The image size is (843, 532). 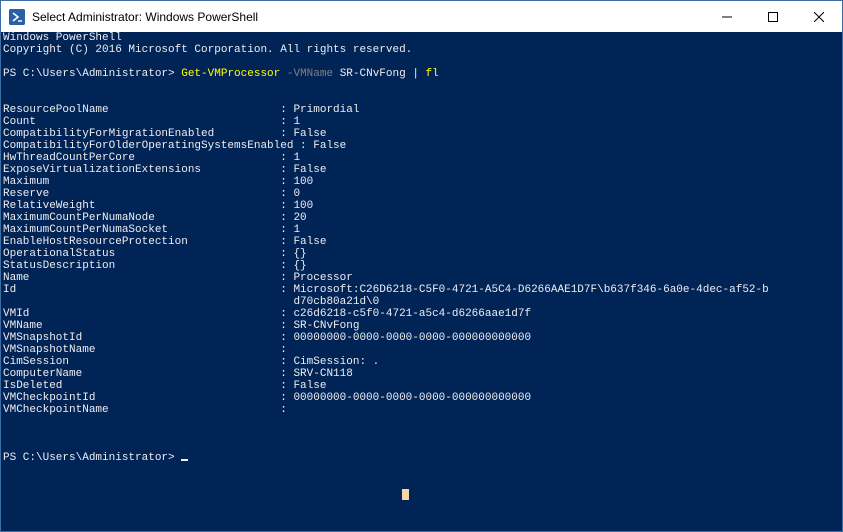 I want to click on property-line: ComputerName : SRV-CN118, so click(x=178, y=374).